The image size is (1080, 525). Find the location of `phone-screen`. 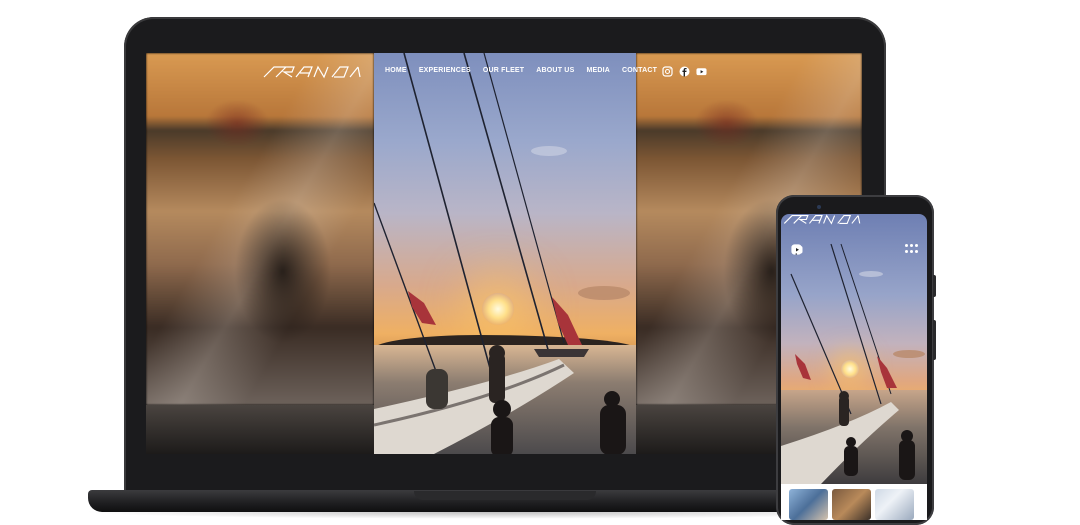

phone-screen is located at coordinates (854, 367).